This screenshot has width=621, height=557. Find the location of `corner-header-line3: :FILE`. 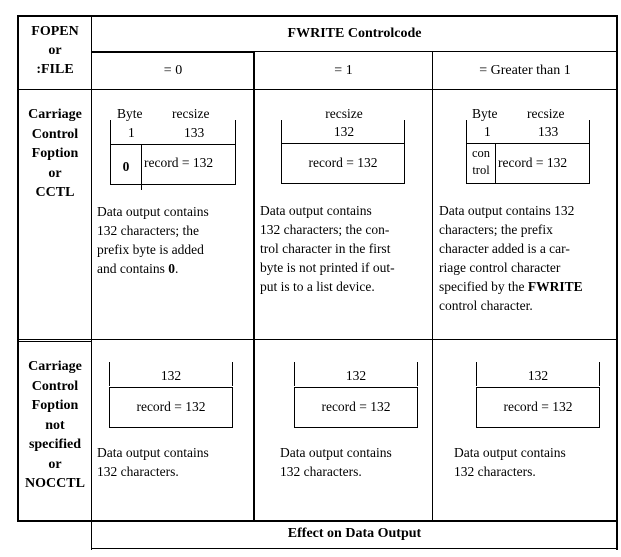

corner-header-line3: :FILE is located at coordinates (55, 69).